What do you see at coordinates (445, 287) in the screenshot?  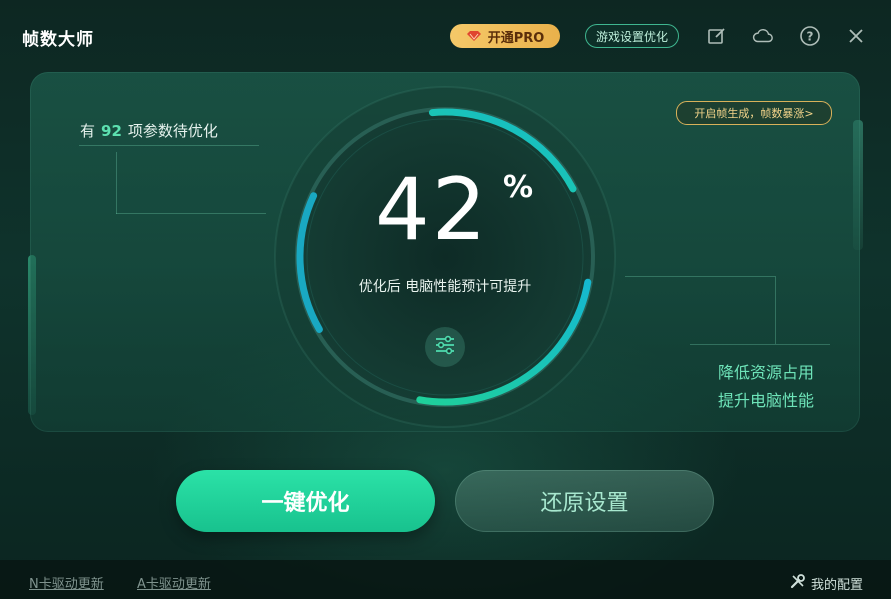 I see `gauge-subtitle: 优化后 电脑性能预计可提升` at bounding box center [445, 287].